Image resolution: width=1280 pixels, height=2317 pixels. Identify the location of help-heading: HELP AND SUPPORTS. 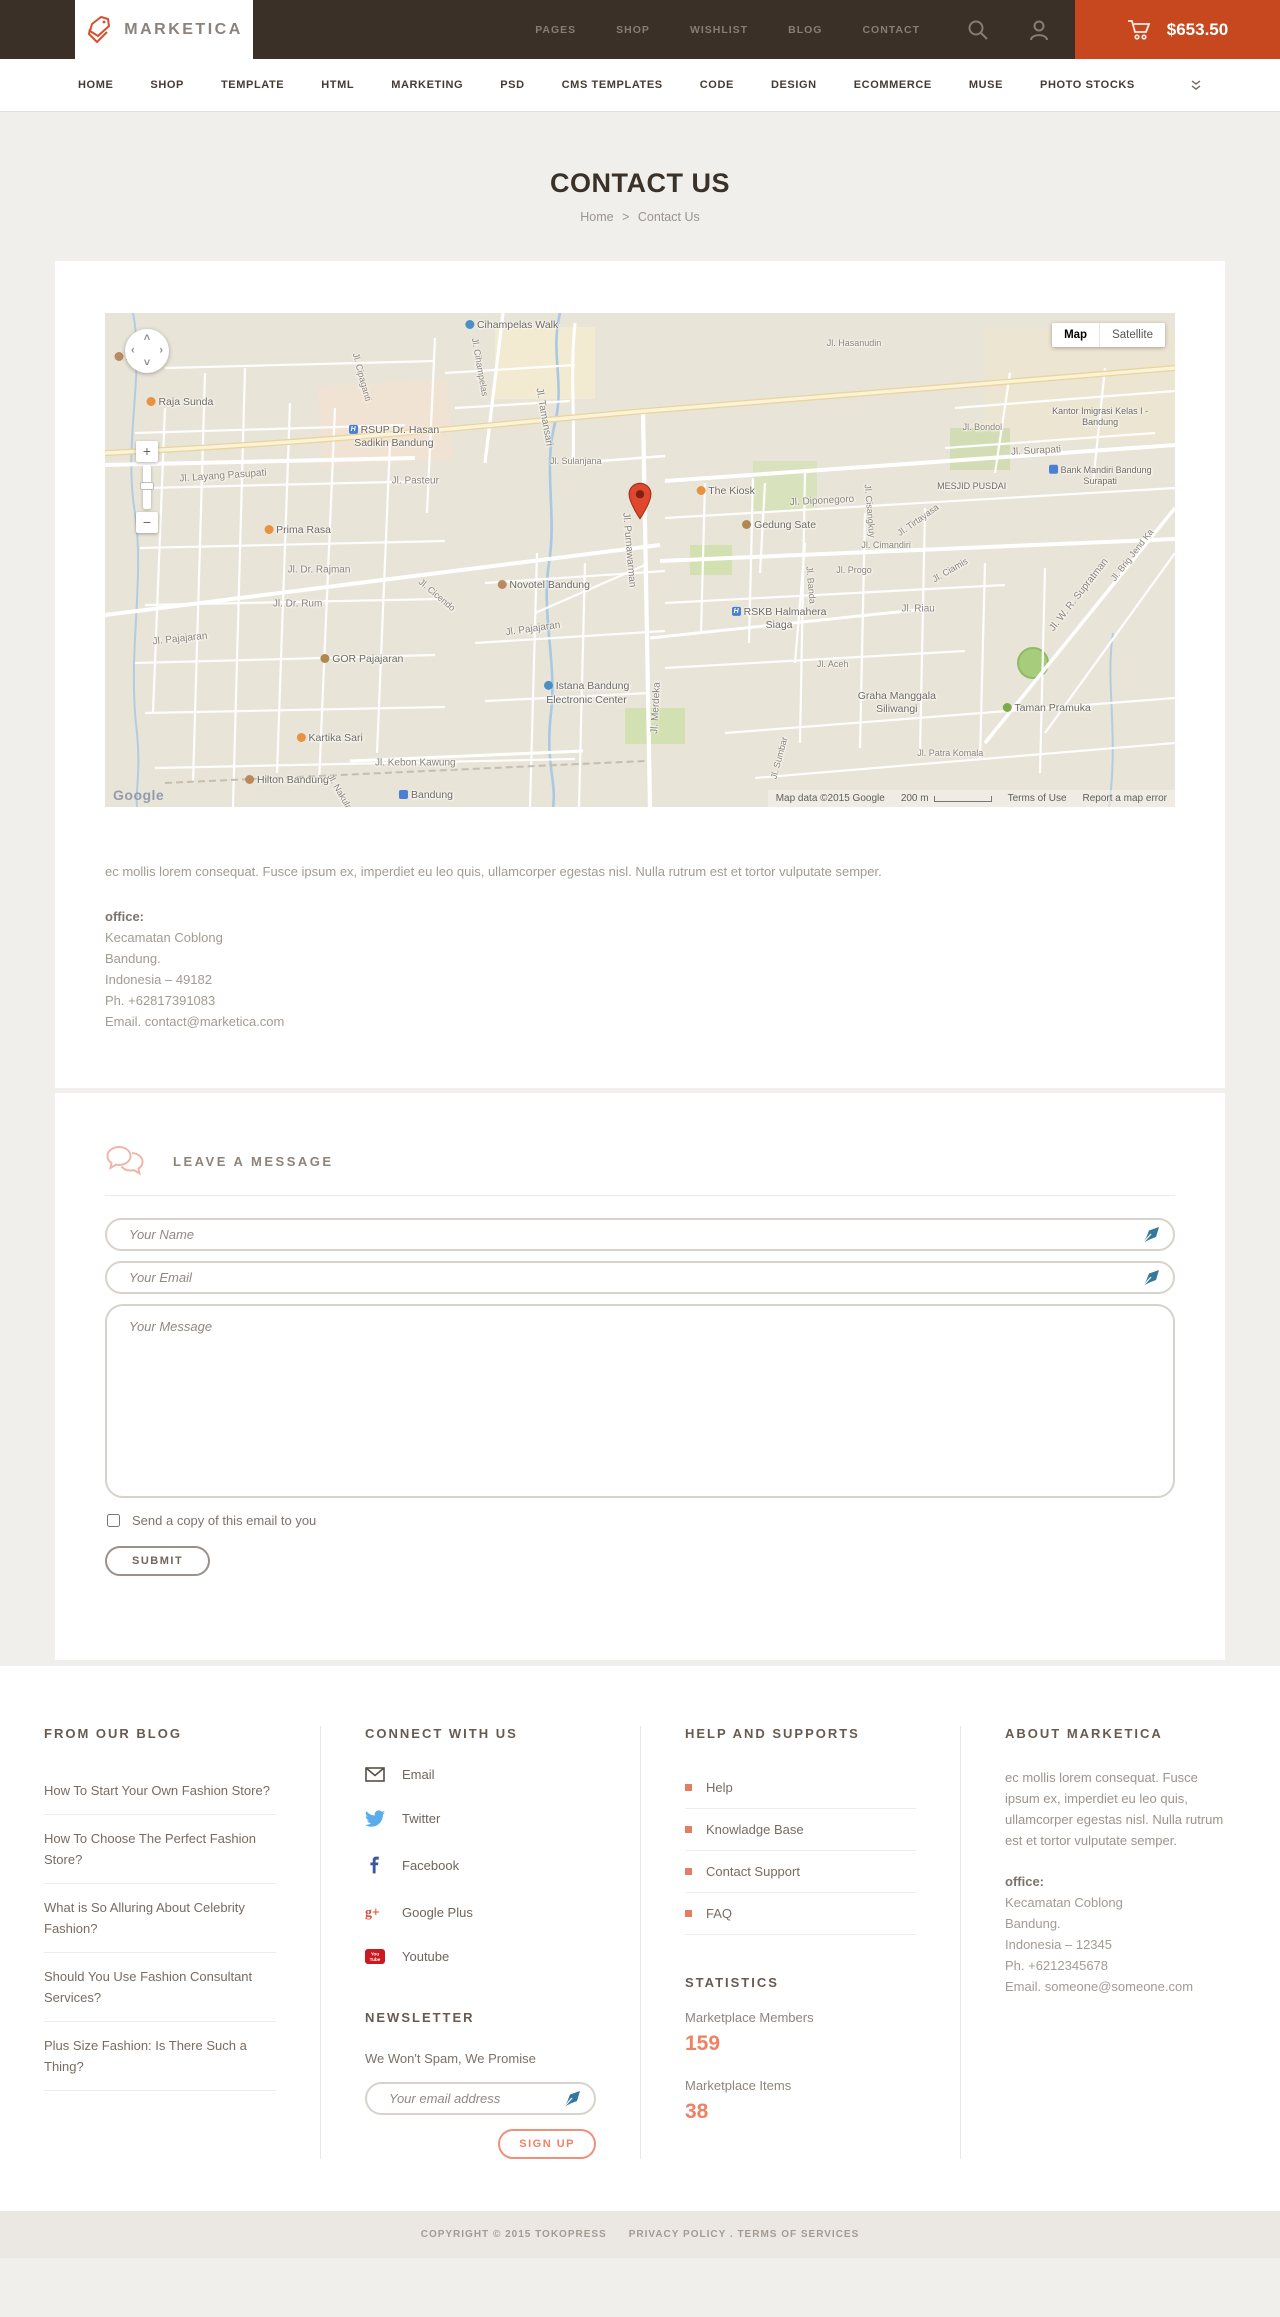
(772, 1734).